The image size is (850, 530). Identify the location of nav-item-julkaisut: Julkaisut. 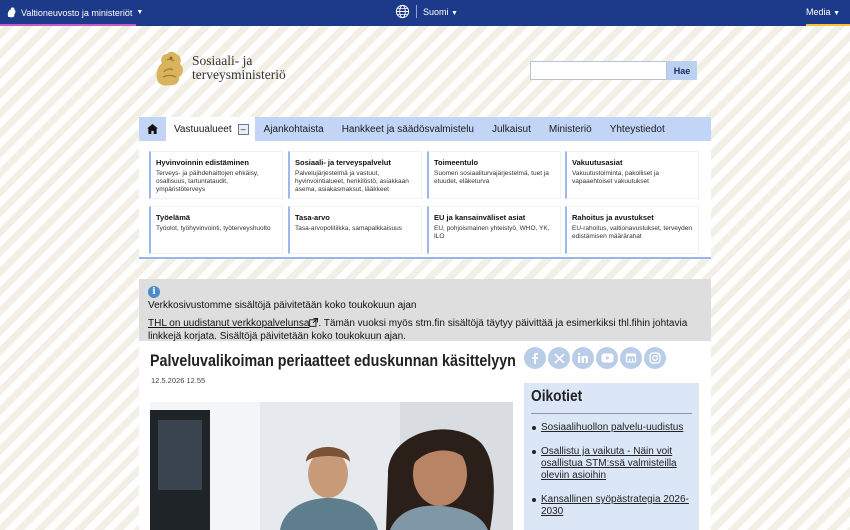
(511, 129).